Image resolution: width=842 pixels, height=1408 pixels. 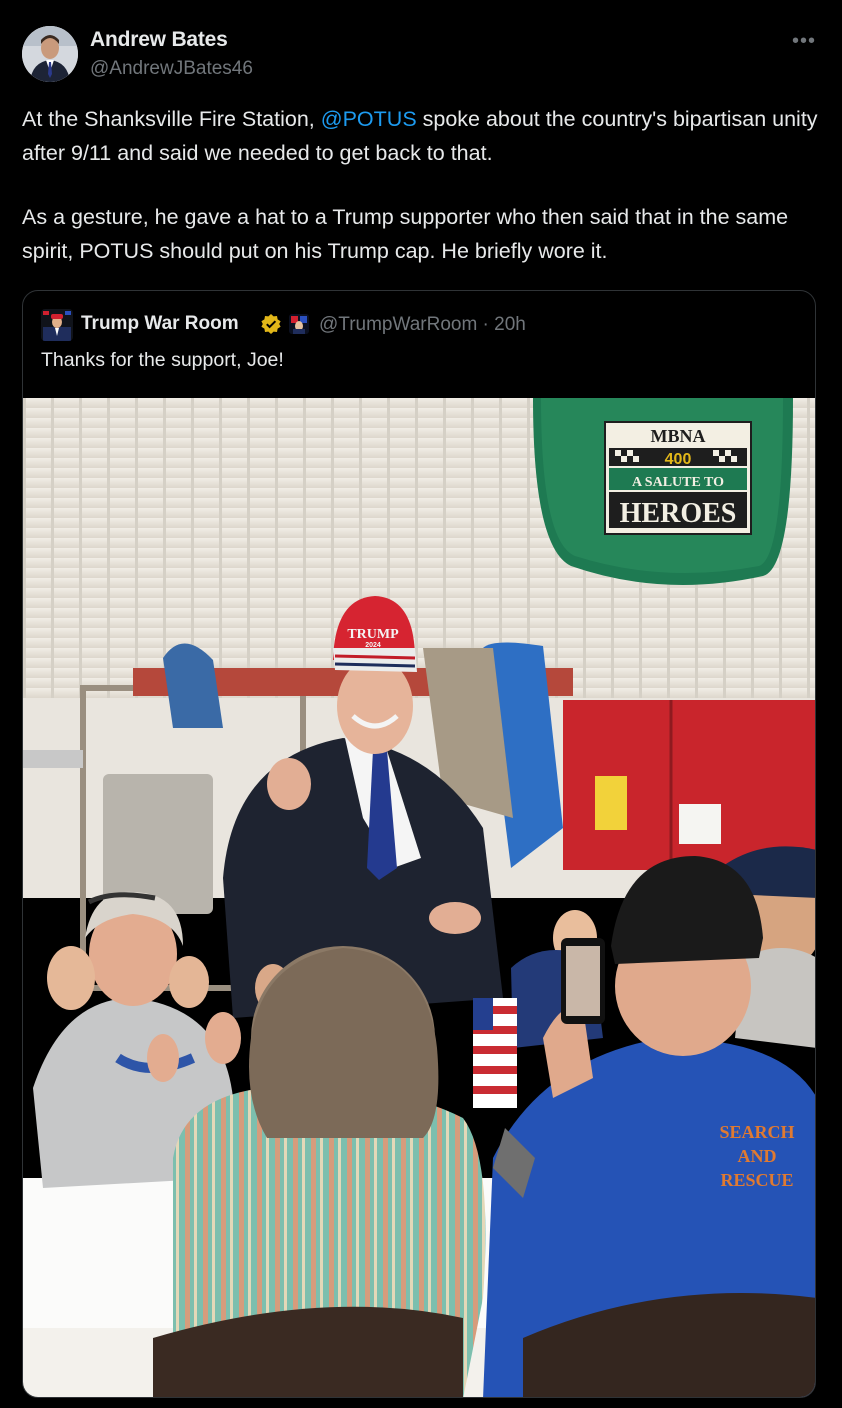 I want to click on shirt-text-1: SEARCH, so click(x=756, y=1132).